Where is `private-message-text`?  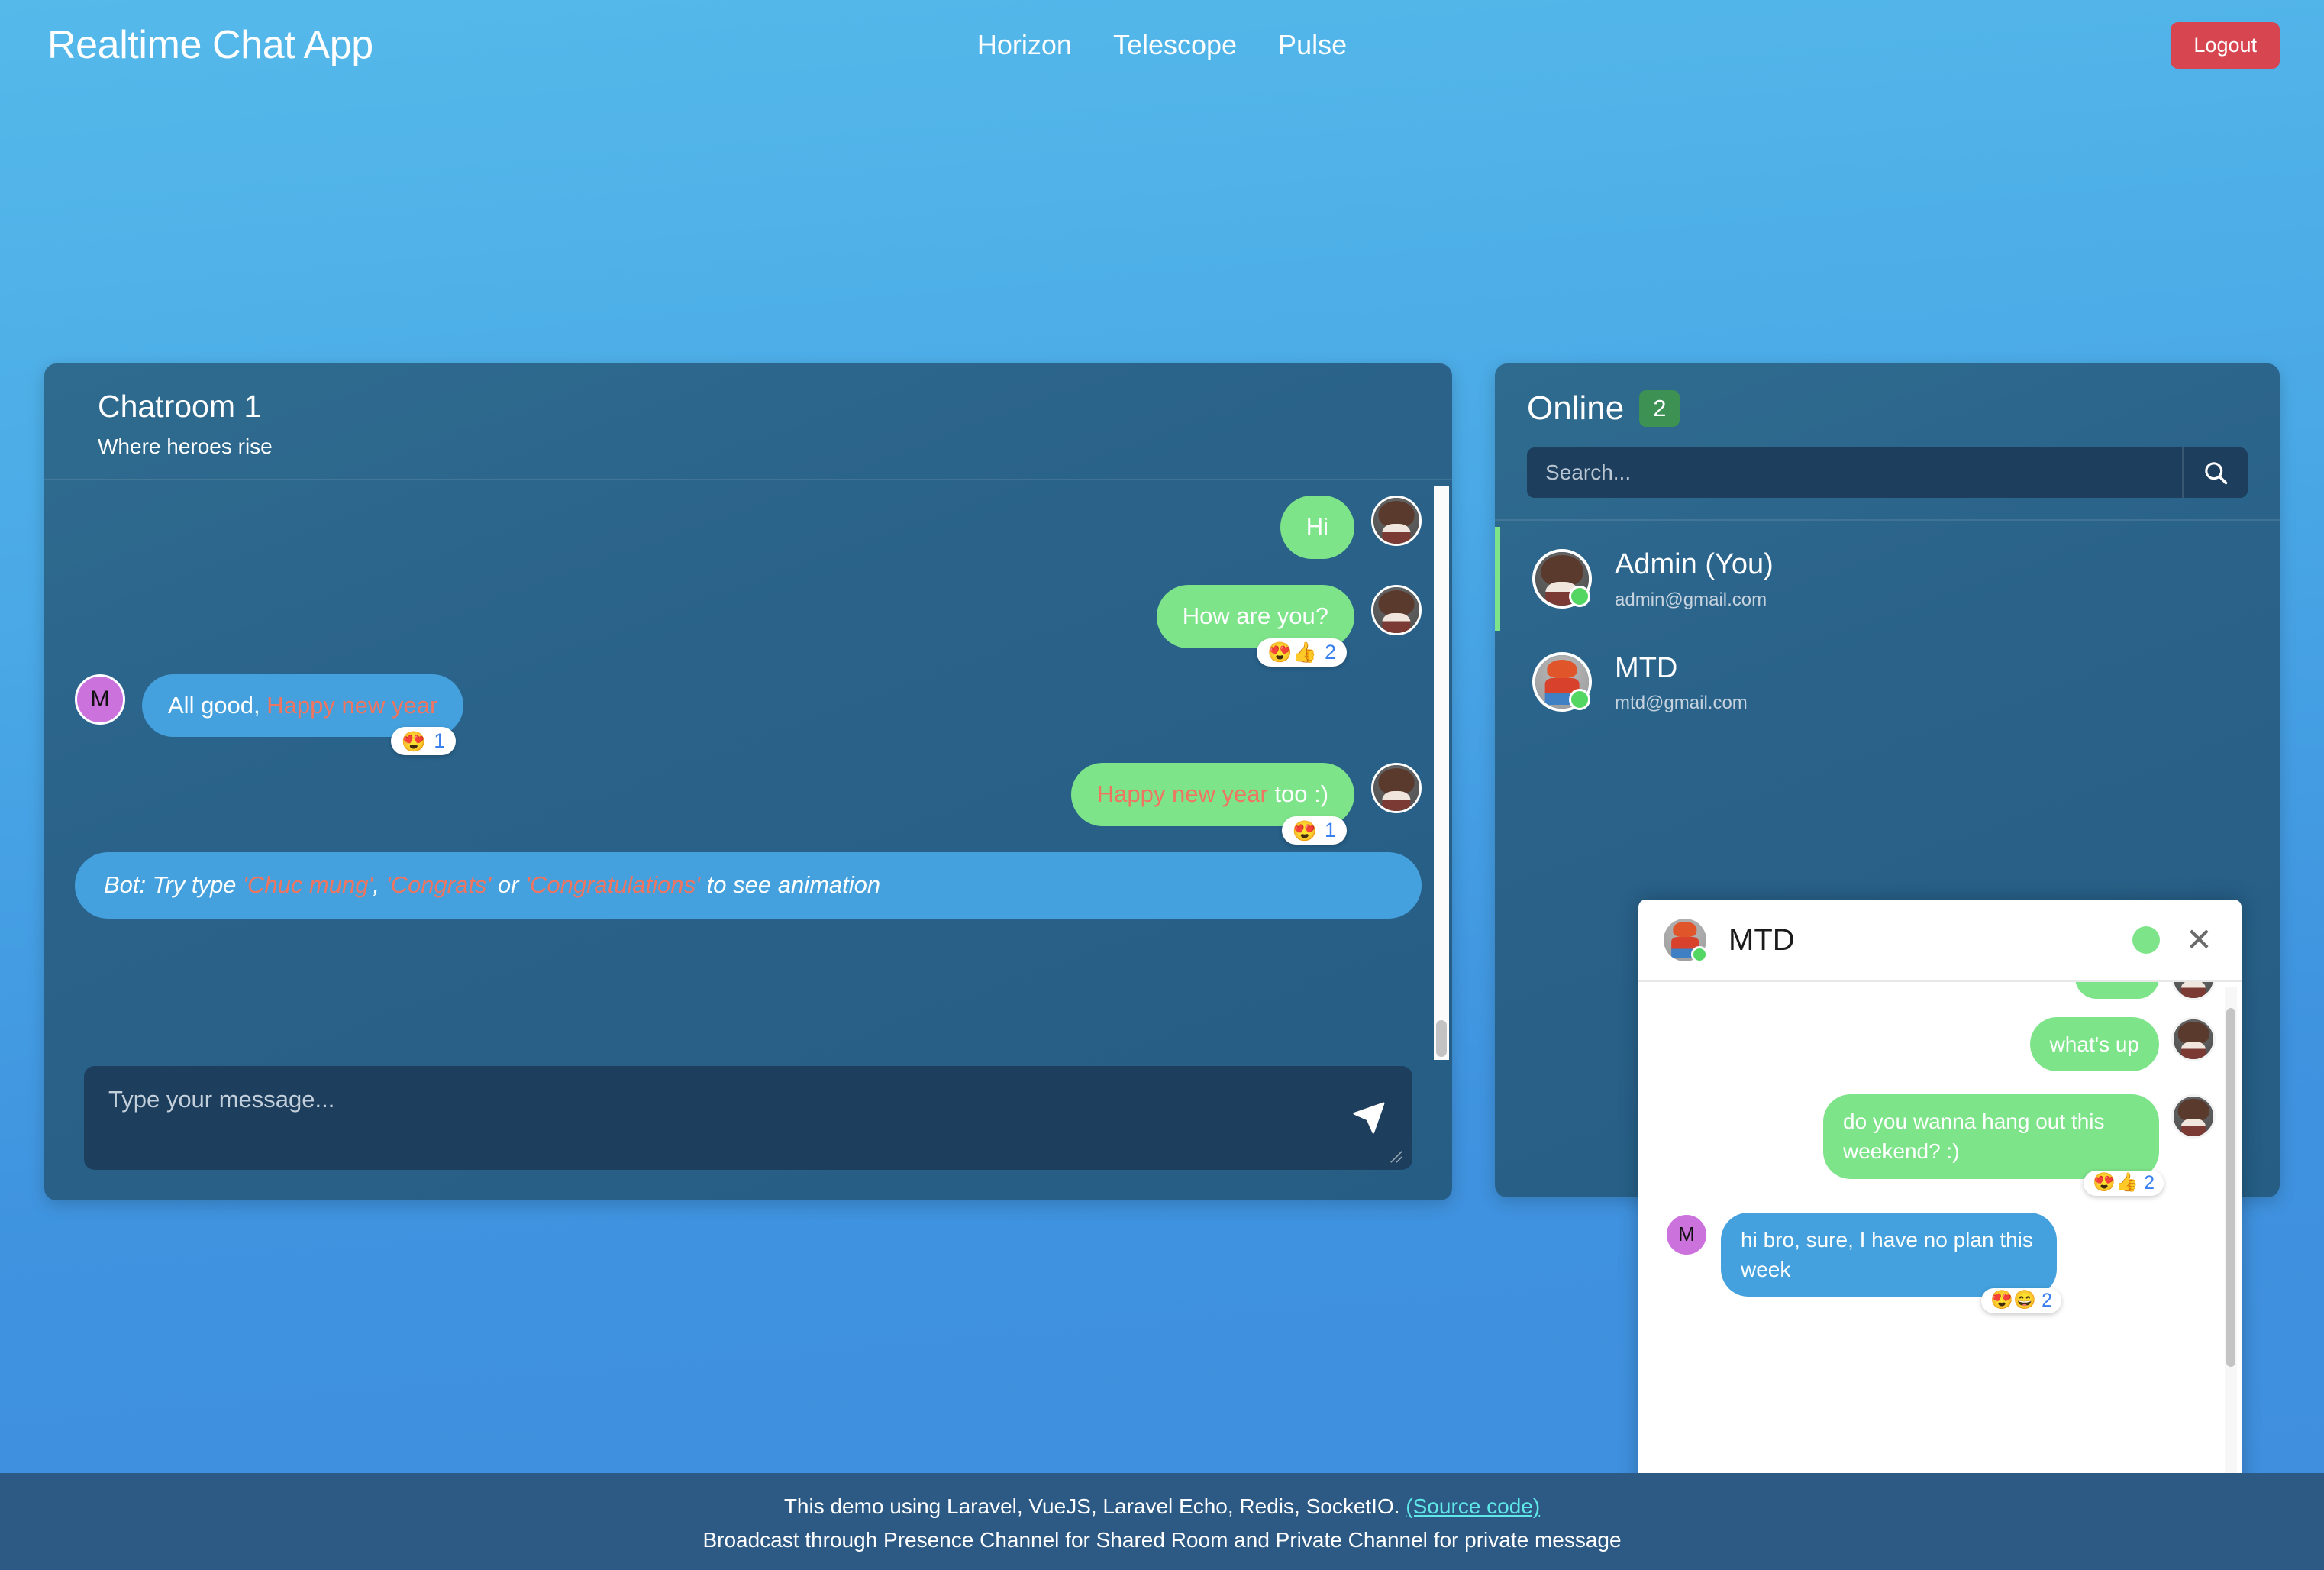 private-message-text is located at coordinates (2117, 990).